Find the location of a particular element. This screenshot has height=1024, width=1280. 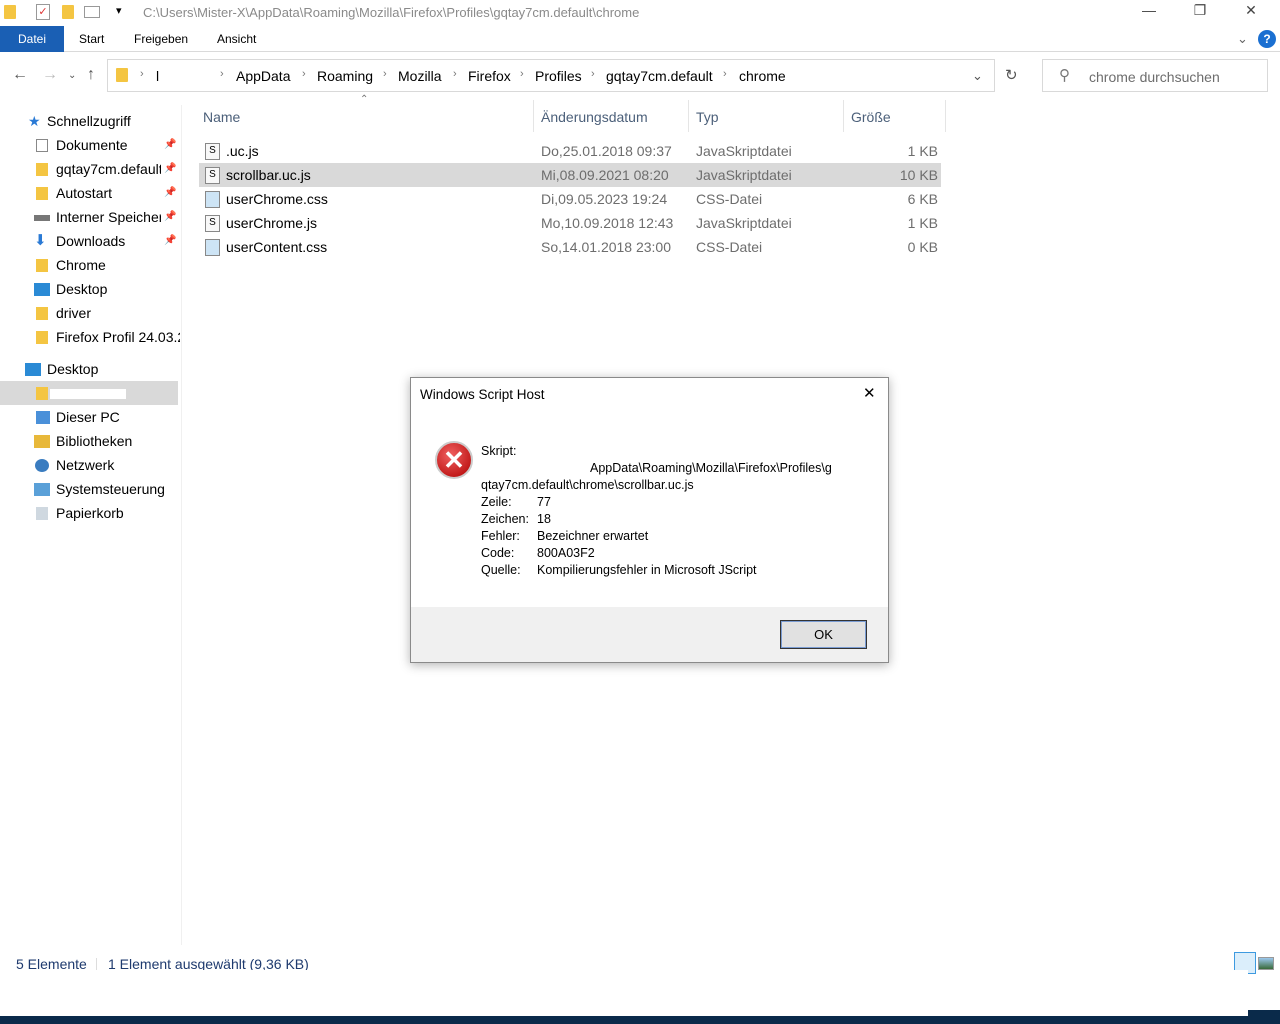

nav-driver: driver is located at coordinates (90, 313).